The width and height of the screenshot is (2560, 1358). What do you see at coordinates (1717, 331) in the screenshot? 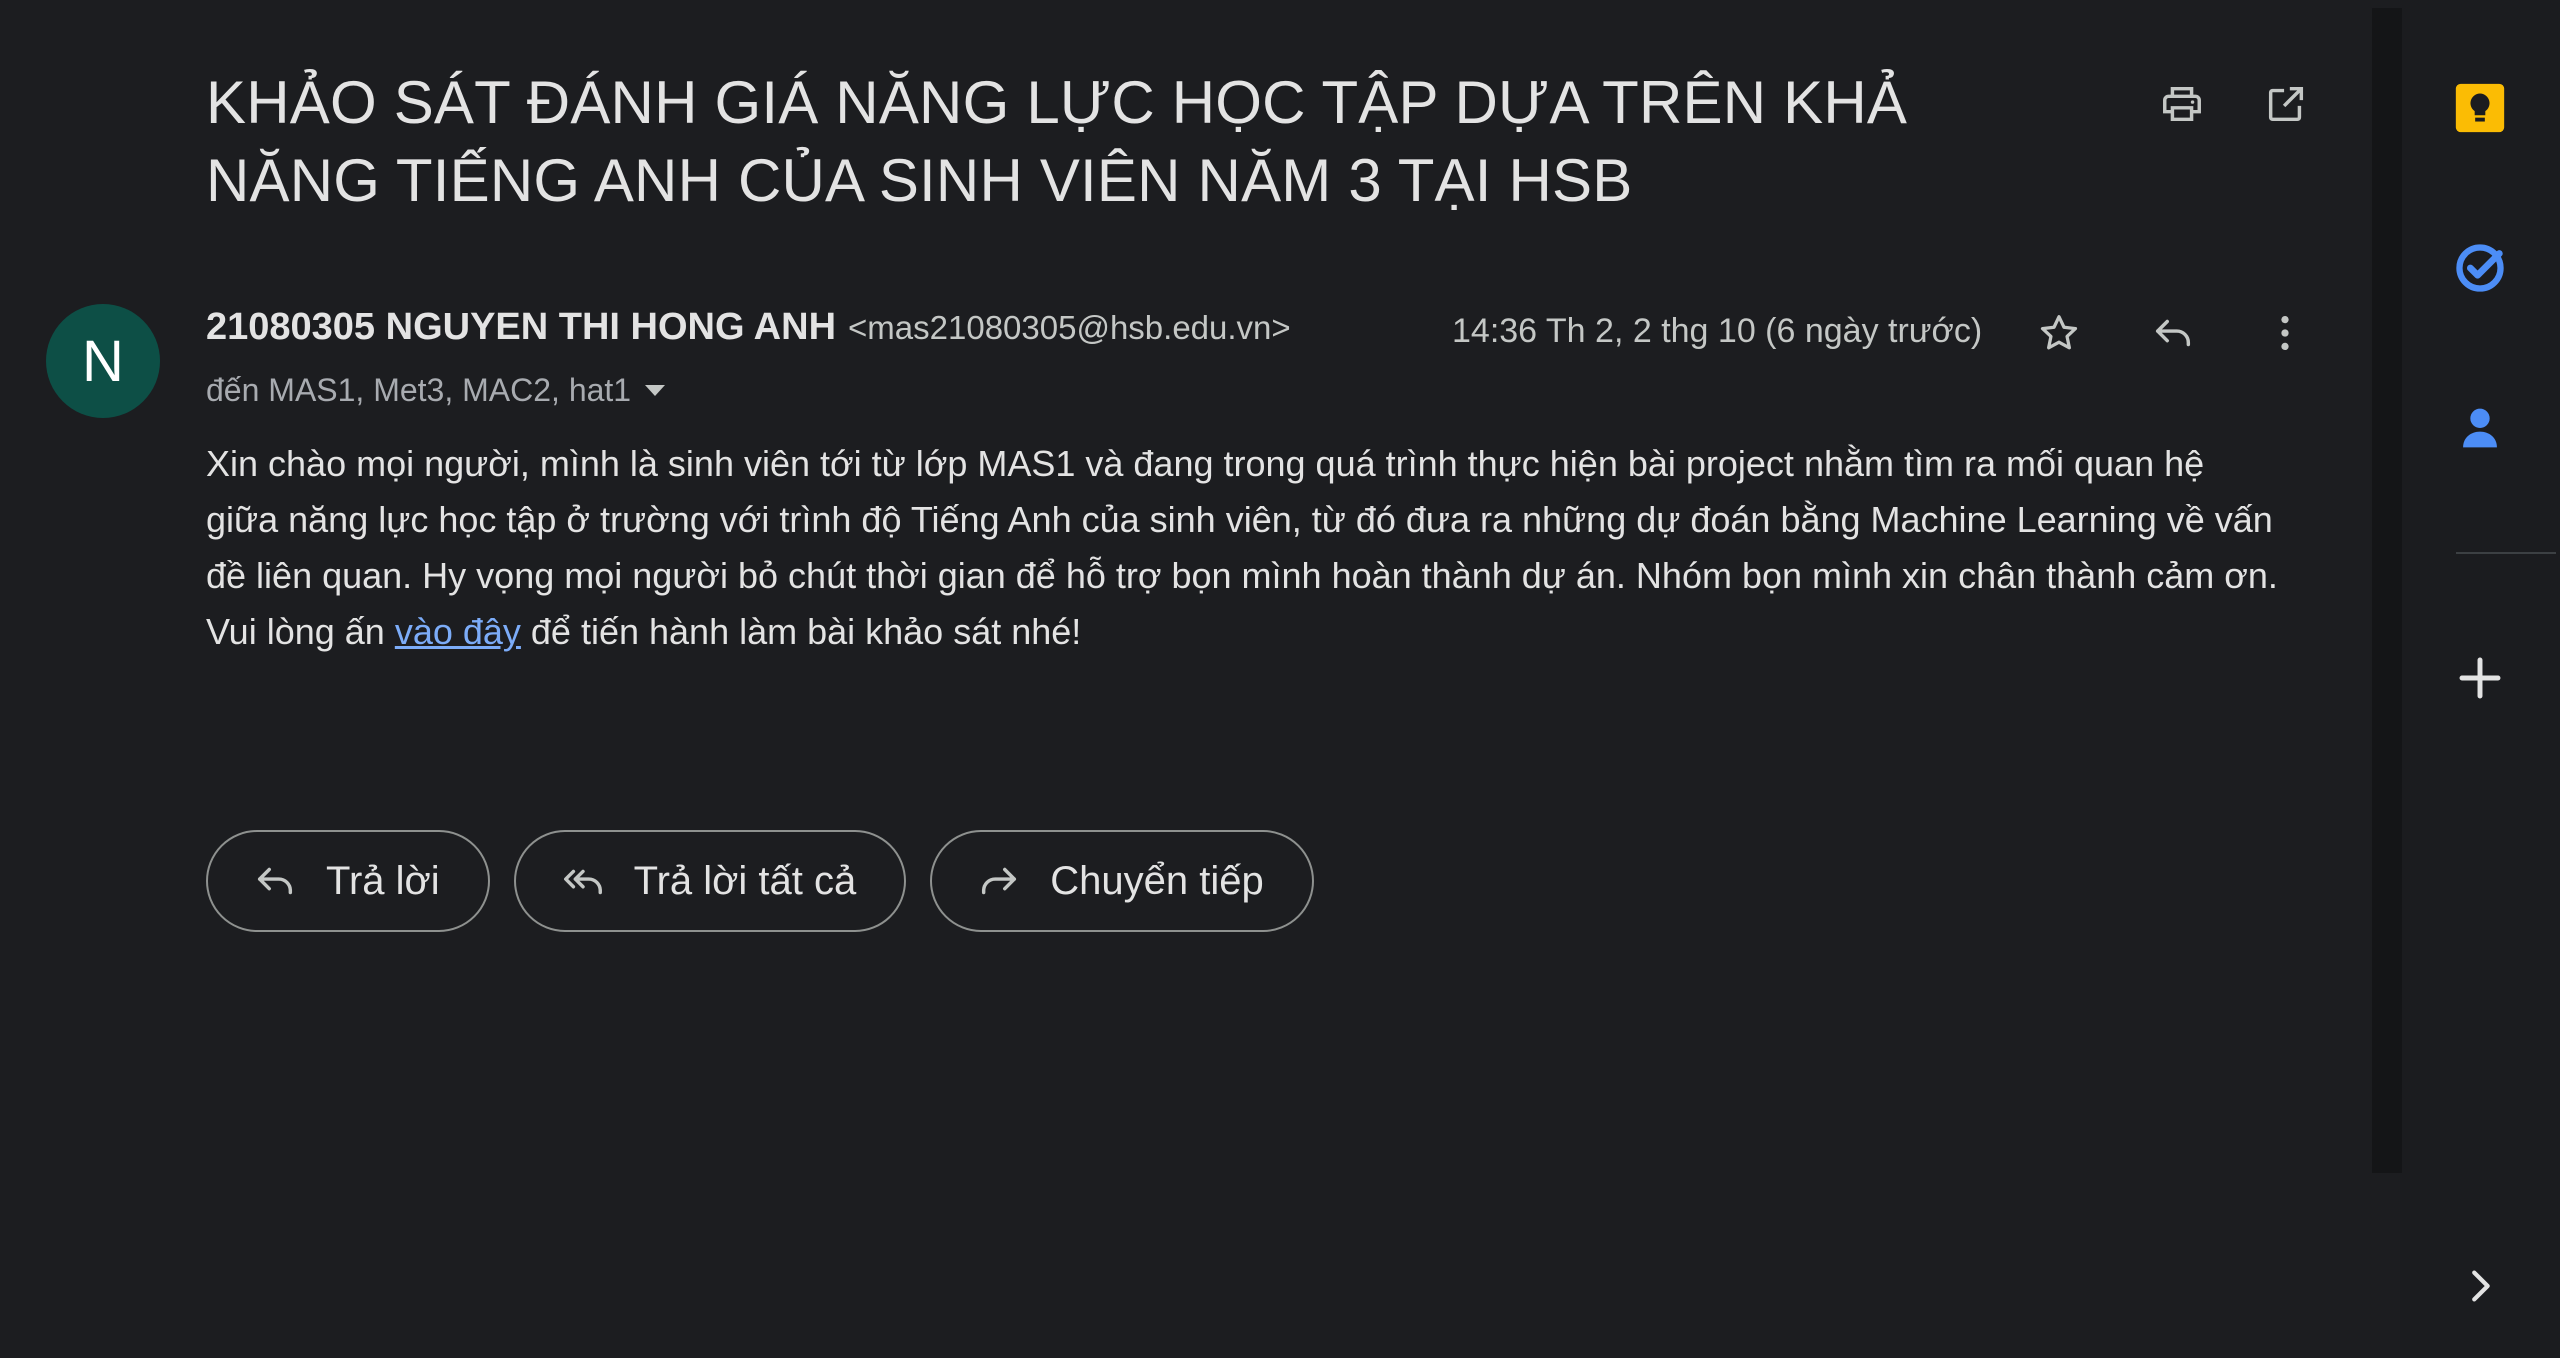
I see `email-timestamp: 14:36 Th 2, 2 thg 10 (6 ngày trước)` at bounding box center [1717, 331].